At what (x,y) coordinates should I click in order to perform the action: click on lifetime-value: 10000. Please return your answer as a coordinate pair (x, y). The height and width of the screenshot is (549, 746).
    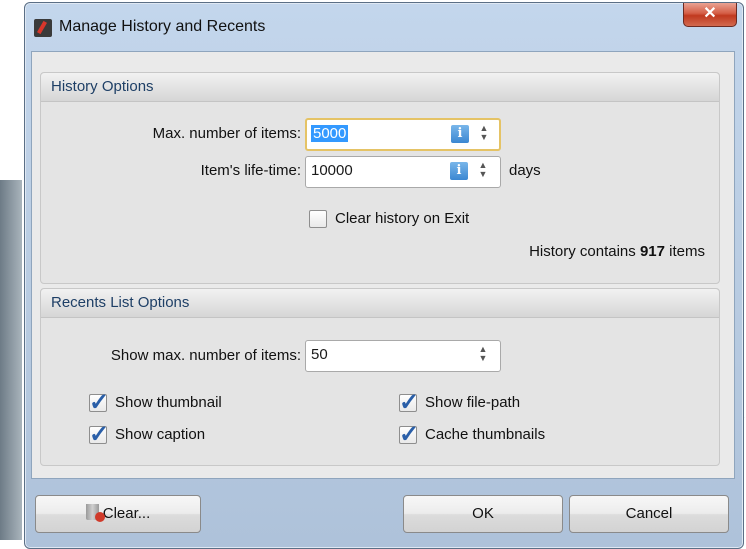
    Looking at the image, I should click on (332, 170).